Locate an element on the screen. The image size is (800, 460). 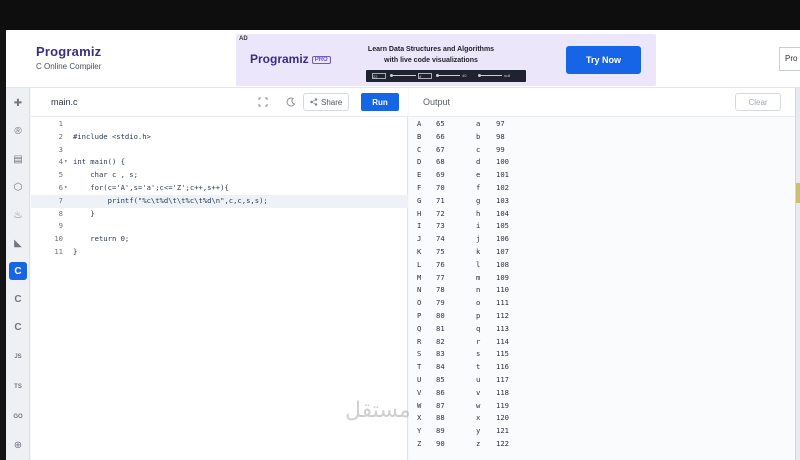
theme-moon-icon is located at coordinates (291, 102).